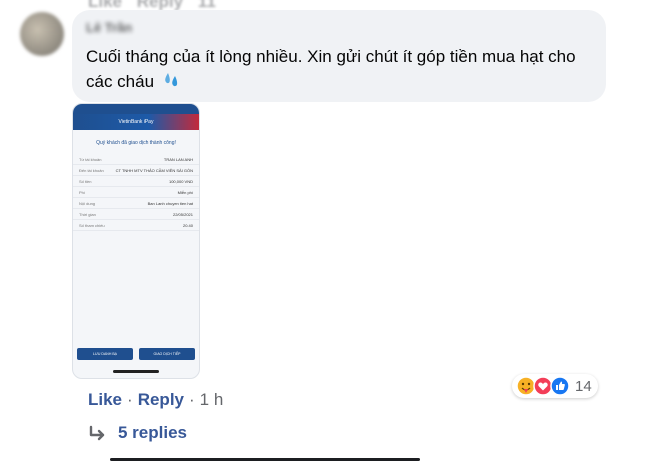 The height and width of the screenshot is (461, 660). I want to click on view-replies-link: 5 replies, so click(137, 433).